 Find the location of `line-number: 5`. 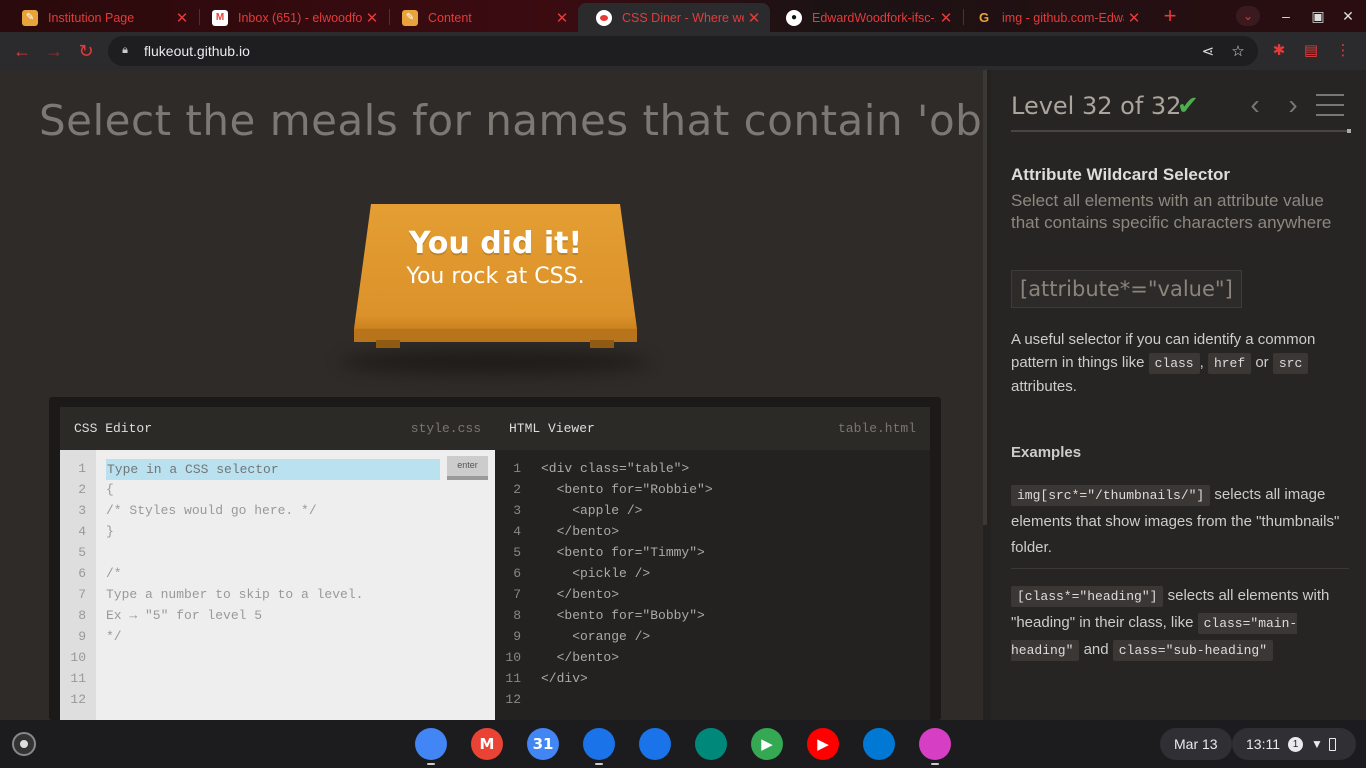

line-number: 5 is located at coordinates (82, 552).